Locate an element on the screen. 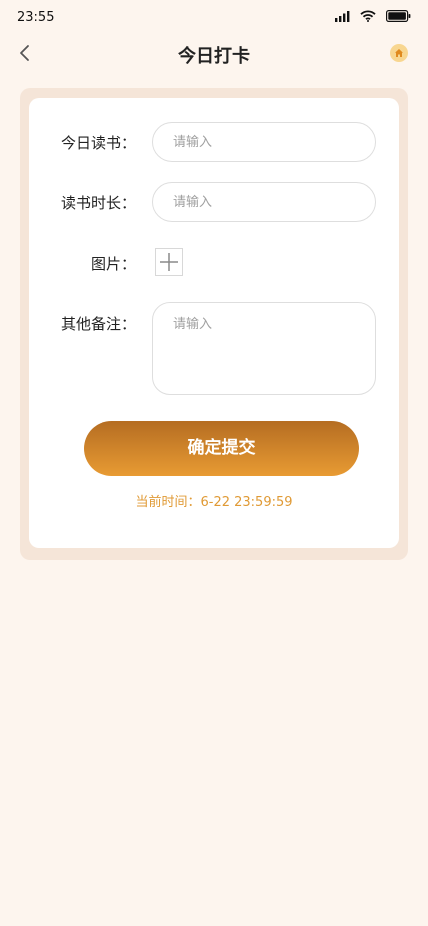  reading-input is located at coordinates (264, 142).